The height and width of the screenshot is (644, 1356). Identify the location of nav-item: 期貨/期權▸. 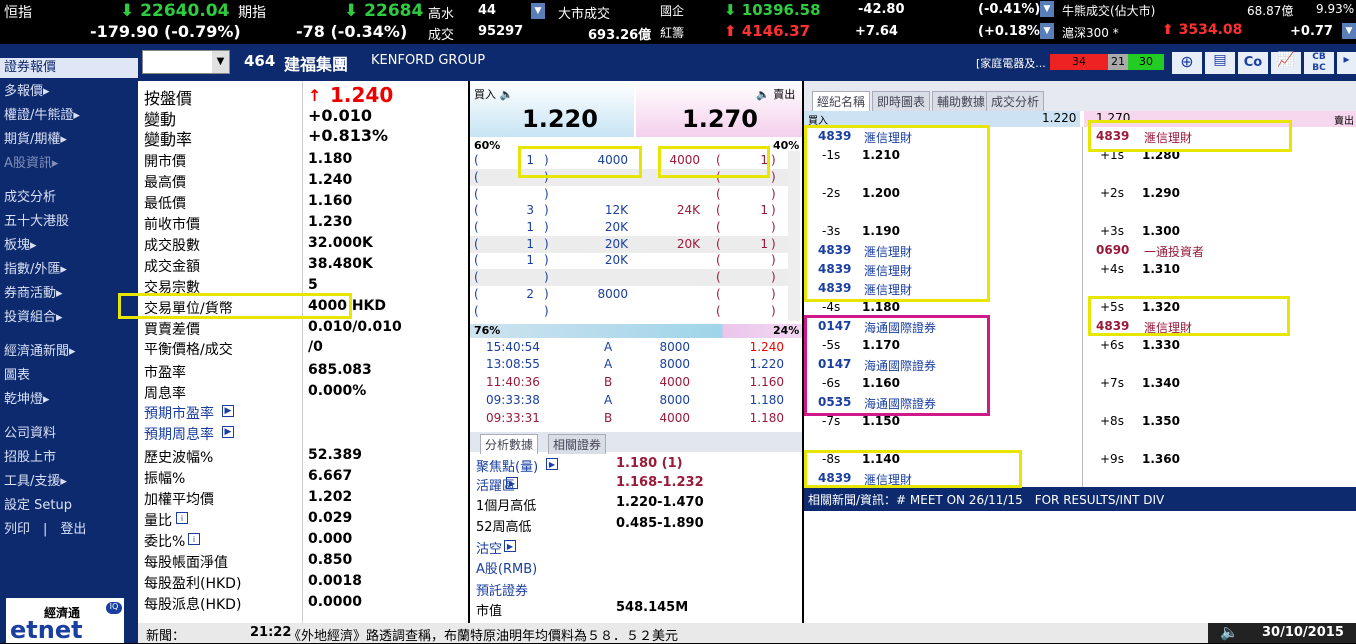
(35, 140).